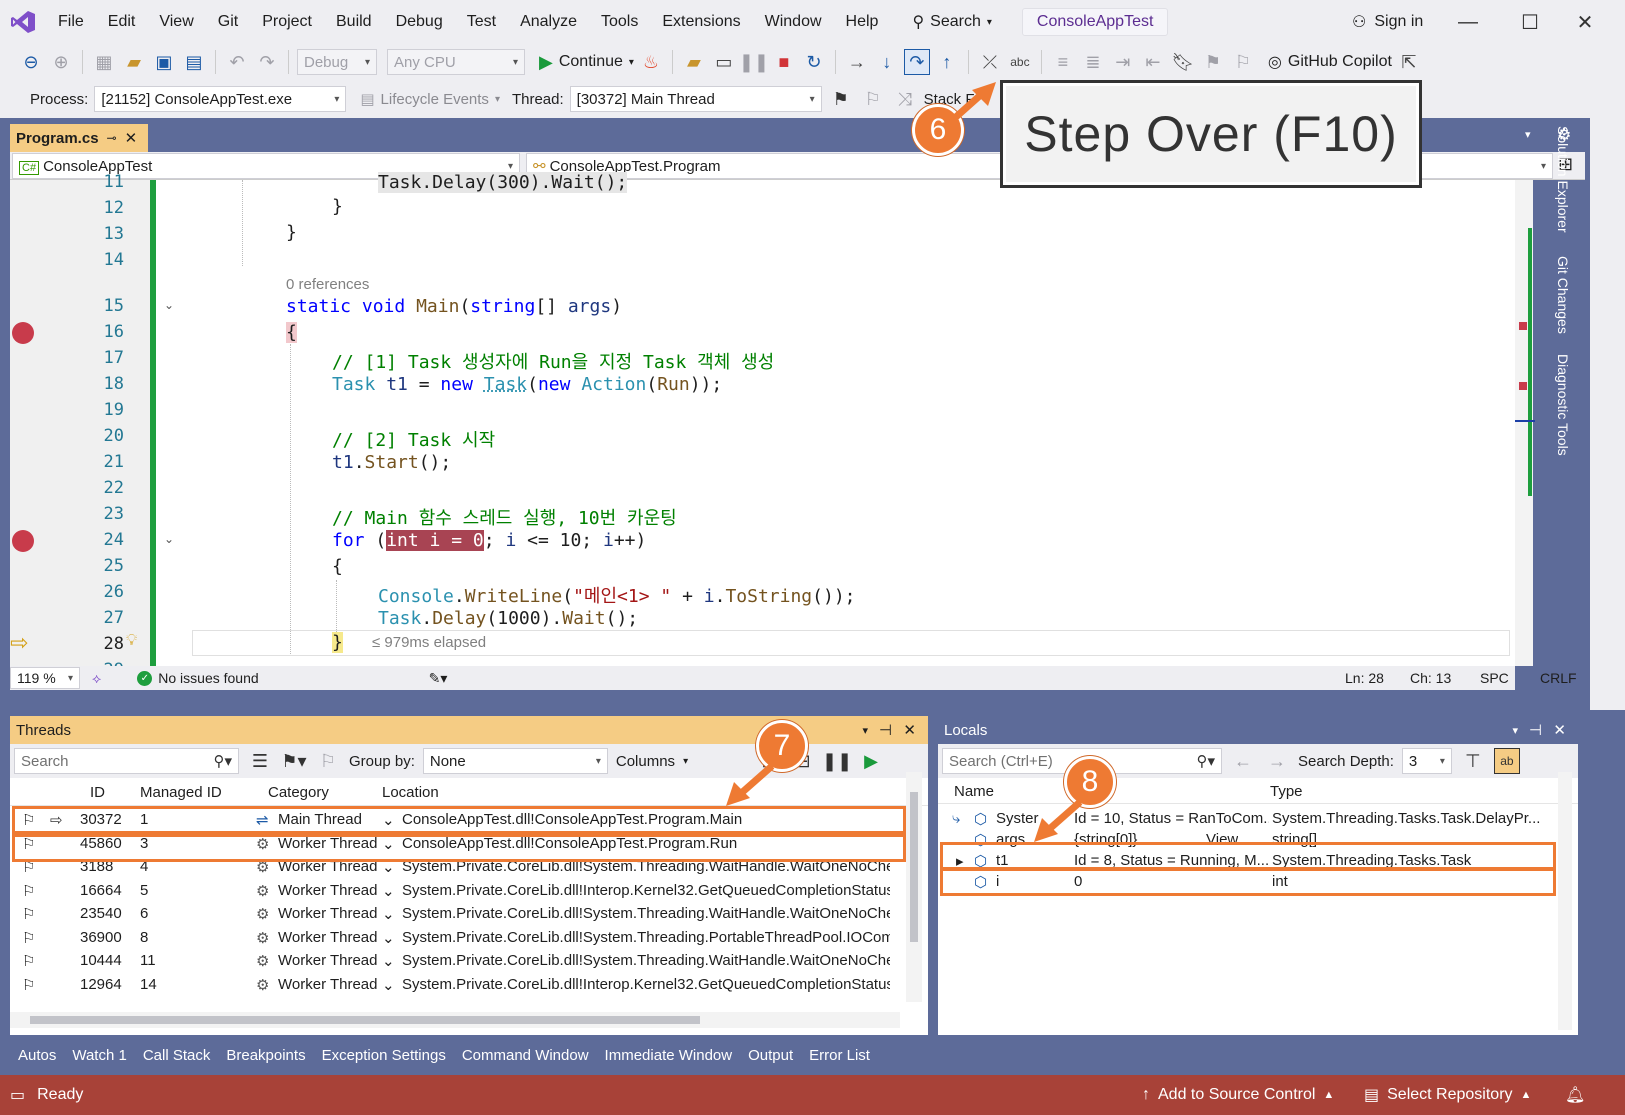  What do you see at coordinates (695, 99) in the screenshot?
I see `thread-dropdown: [30372] Main Thread ▾` at bounding box center [695, 99].